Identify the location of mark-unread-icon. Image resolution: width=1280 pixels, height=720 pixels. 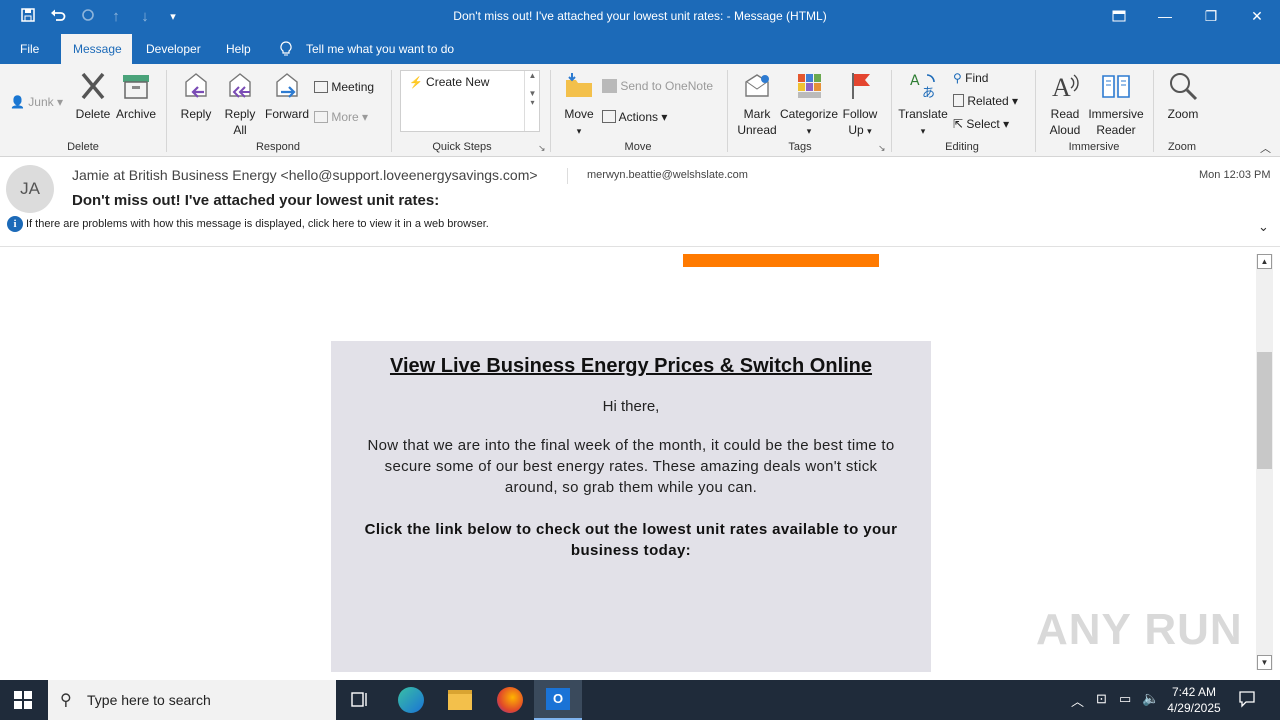
(757, 85).